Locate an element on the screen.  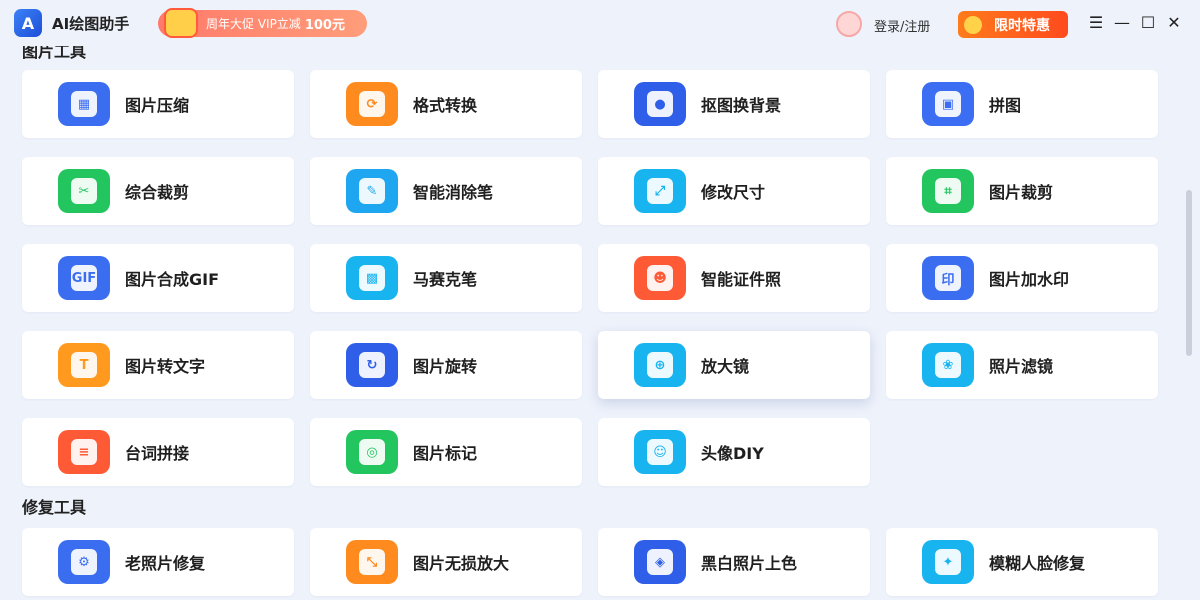
watermark-icon: 印 is located at coordinates (948, 278).